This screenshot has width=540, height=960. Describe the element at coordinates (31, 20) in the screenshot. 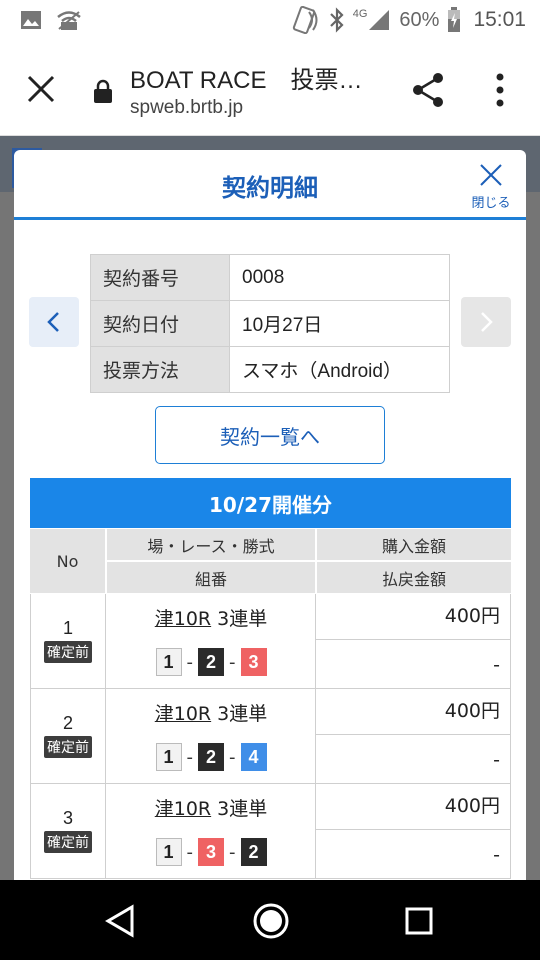

I see `image-icon` at that location.